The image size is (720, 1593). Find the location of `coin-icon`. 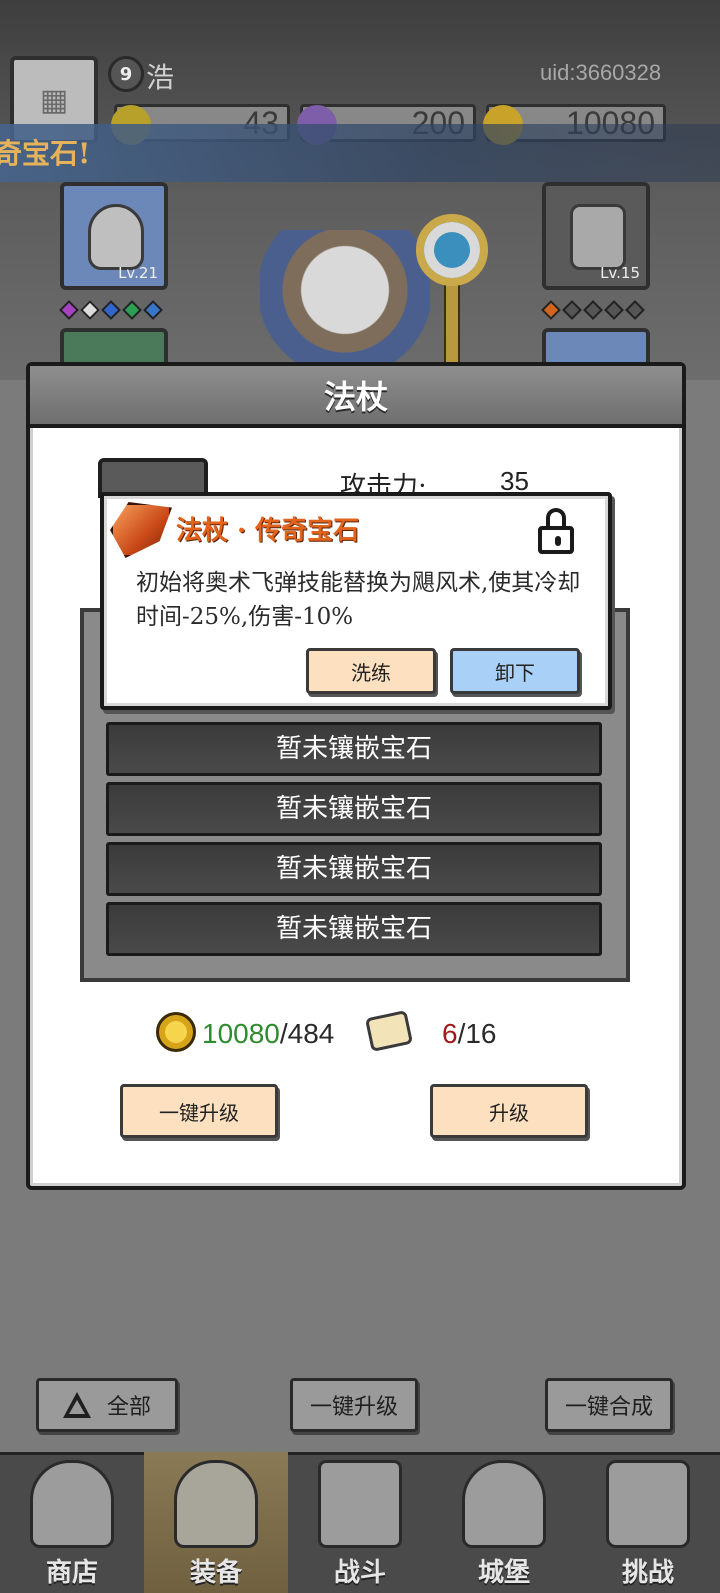

coin-icon is located at coordinates (176, 1032).